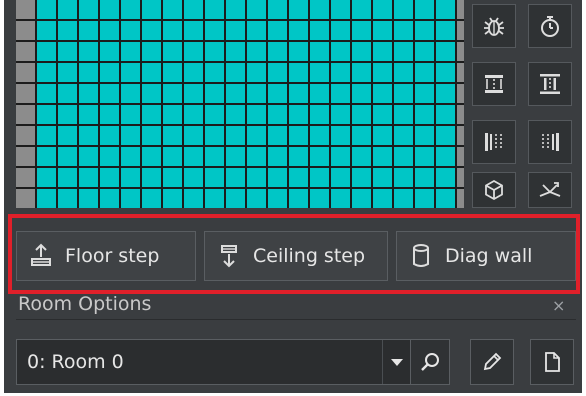 The width and height of the screenshot is (586, 396). What do you see at coordinates (558, 305) in the screenshot?
I see `room-options-close-icon: ×` at bounding box center [558, 305].